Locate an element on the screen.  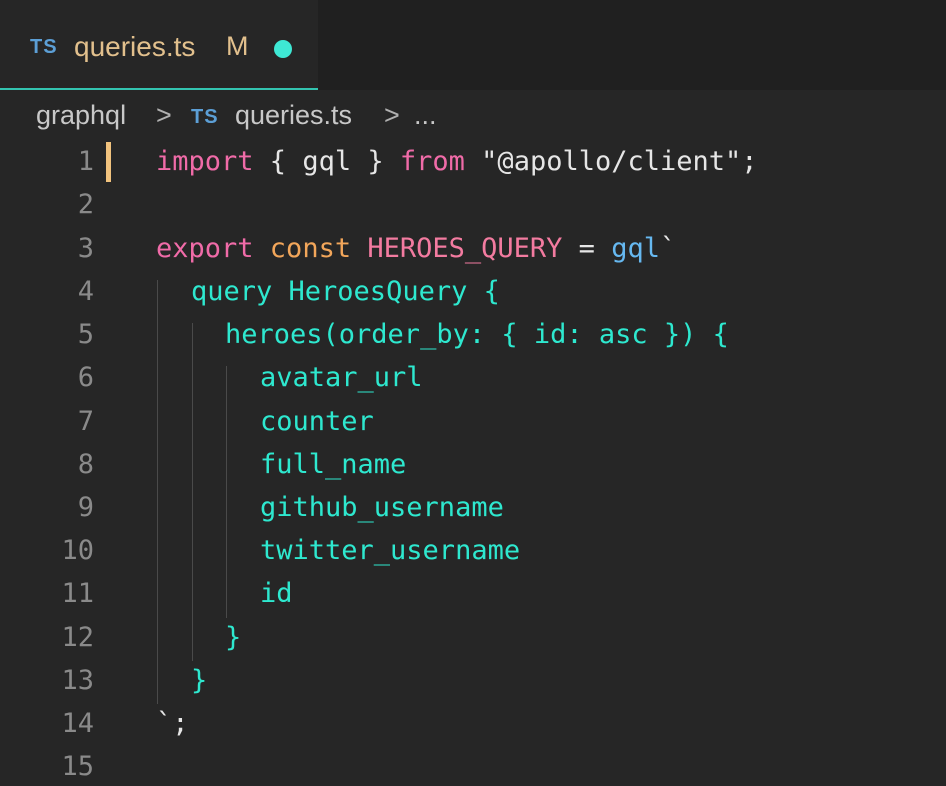
line-number: 5 is located at coordinates (85, 334).